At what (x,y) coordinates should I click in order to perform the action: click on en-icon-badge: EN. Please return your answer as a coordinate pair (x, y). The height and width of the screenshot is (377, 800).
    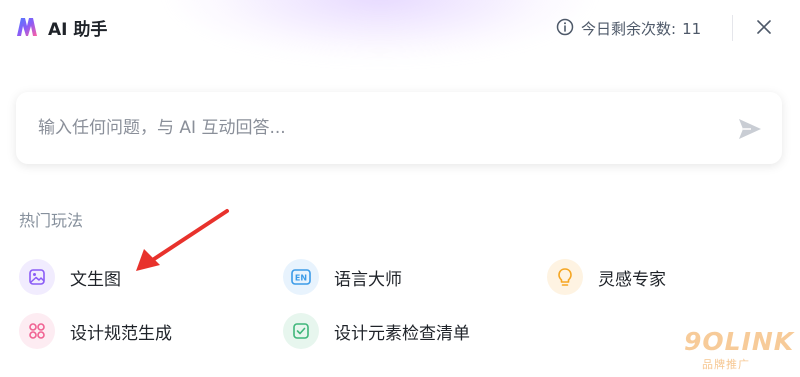
    Looking at the image, I should click on (301, 277).